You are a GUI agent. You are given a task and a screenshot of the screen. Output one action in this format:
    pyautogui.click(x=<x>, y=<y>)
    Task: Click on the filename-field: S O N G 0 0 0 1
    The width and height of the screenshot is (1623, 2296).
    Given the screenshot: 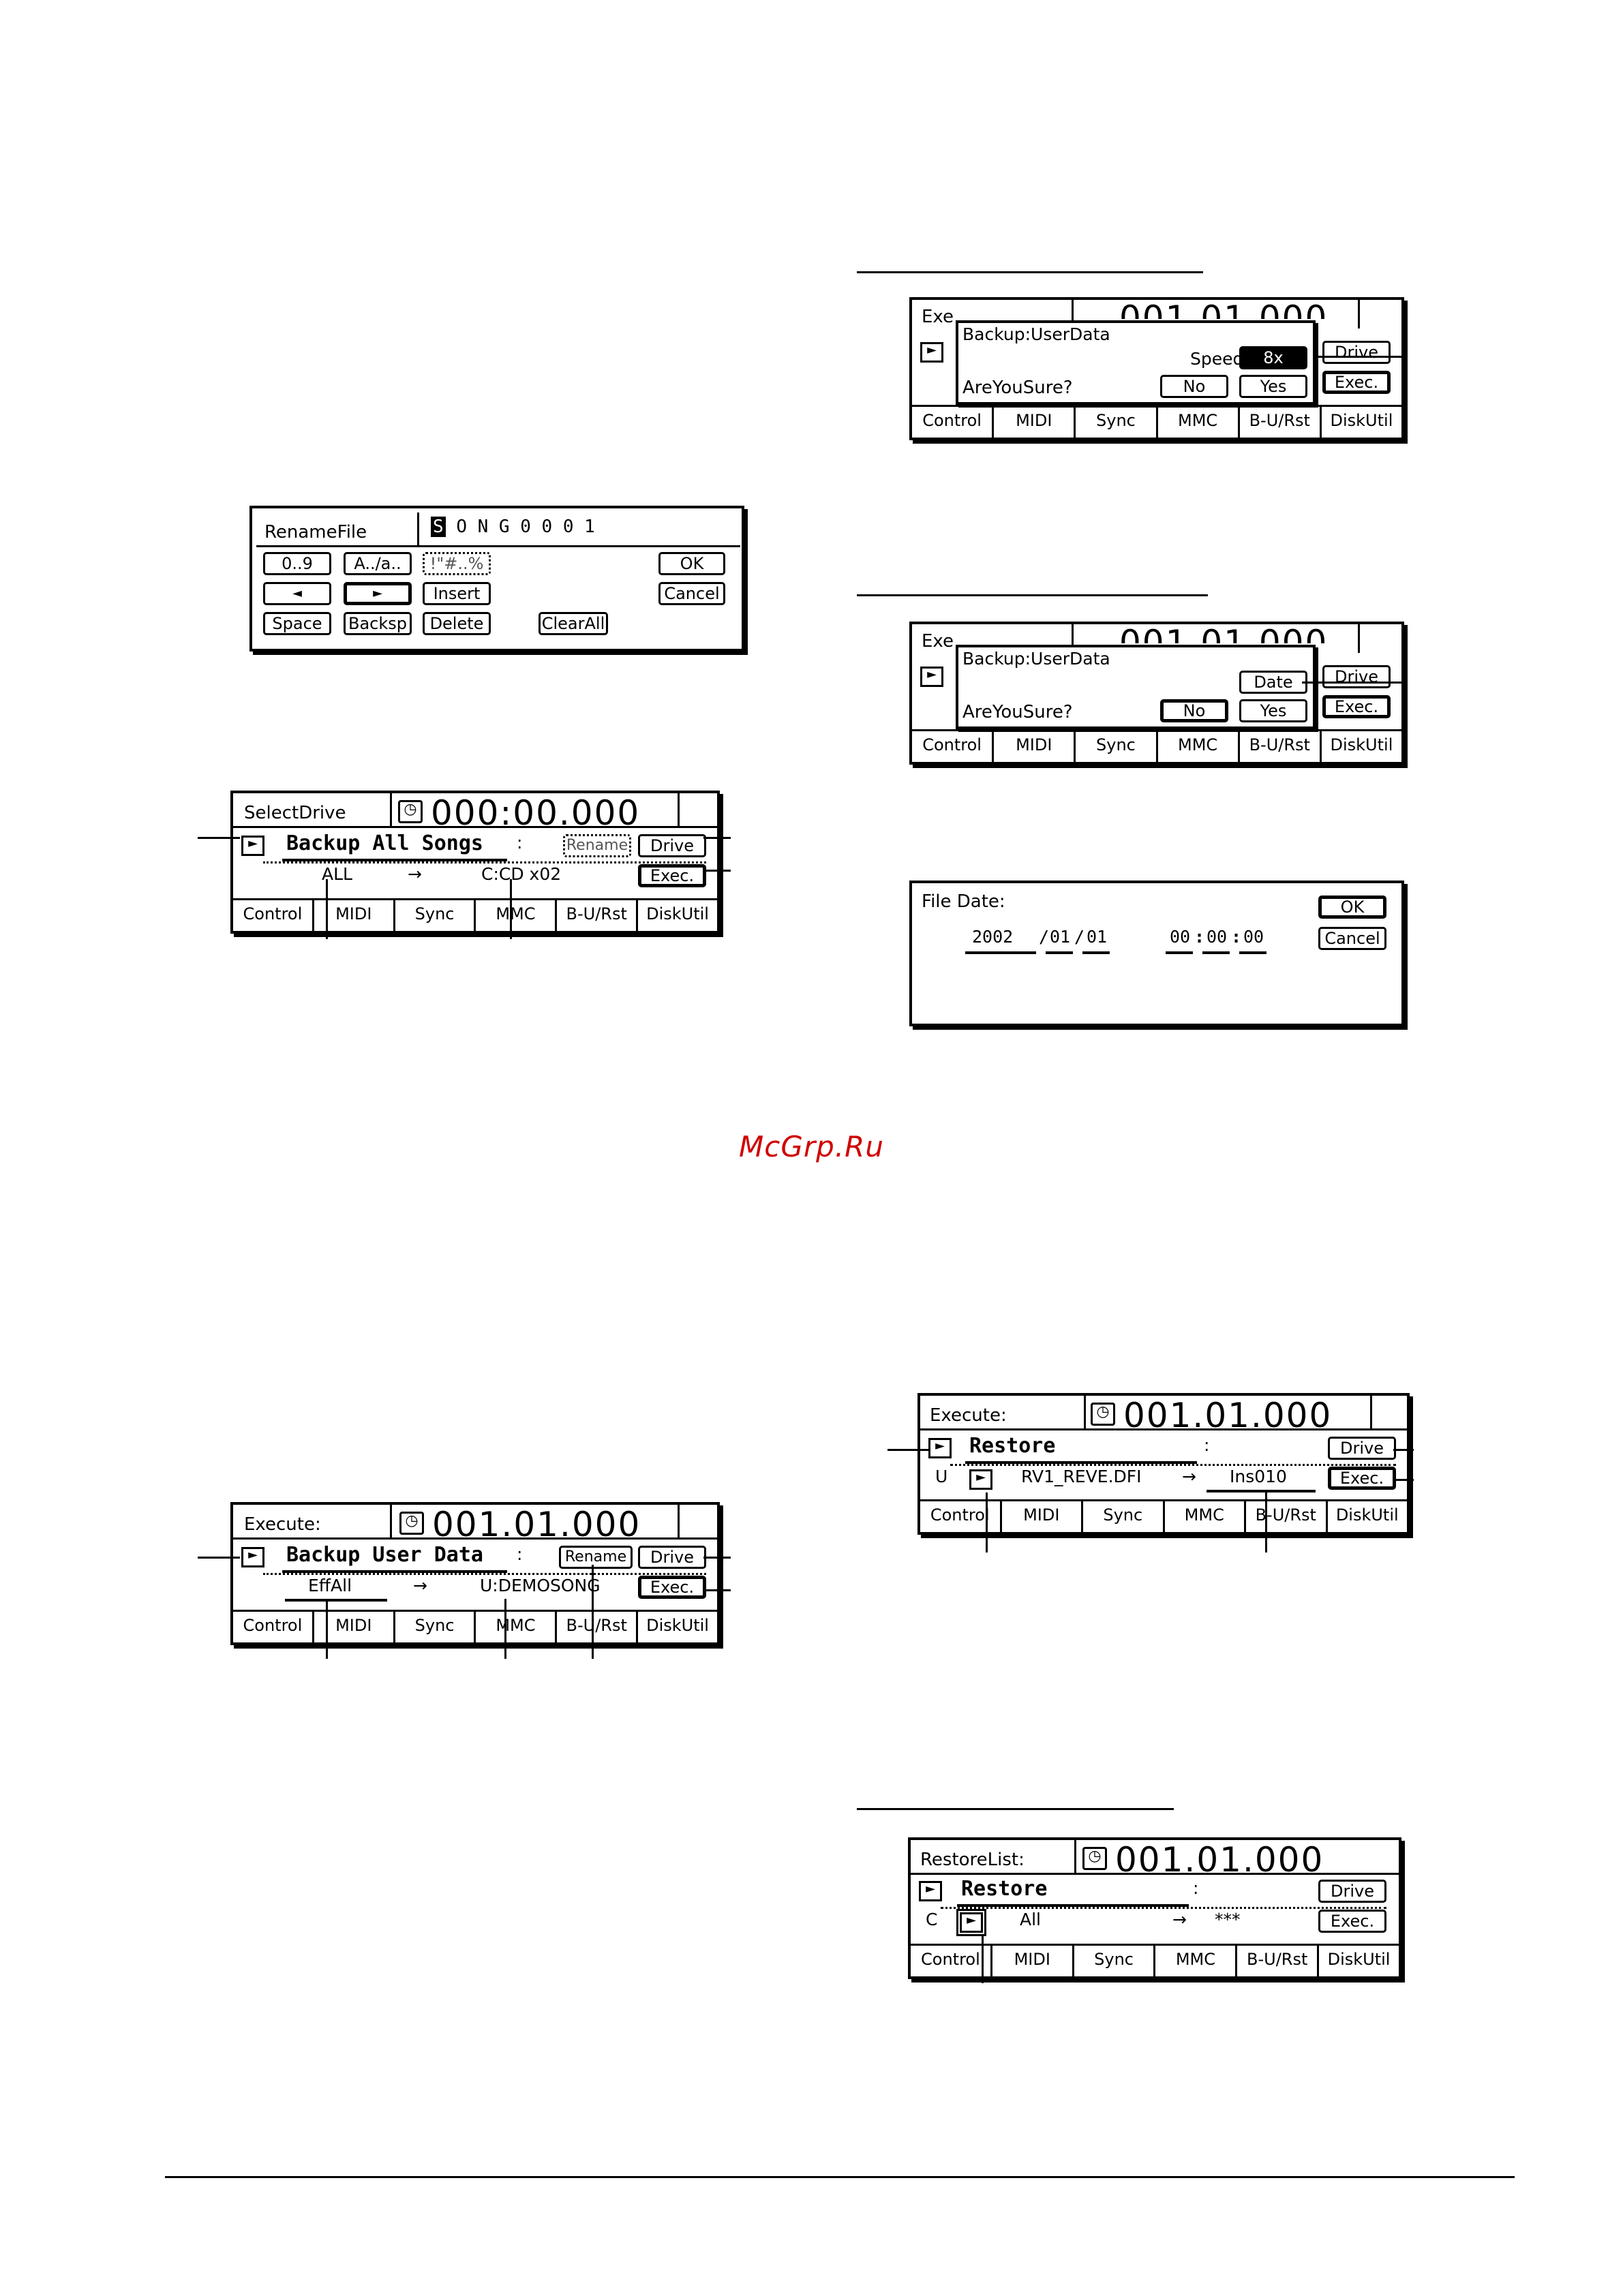 What is the action you would take?
    pyautogui.click(x=513, y=527)
    